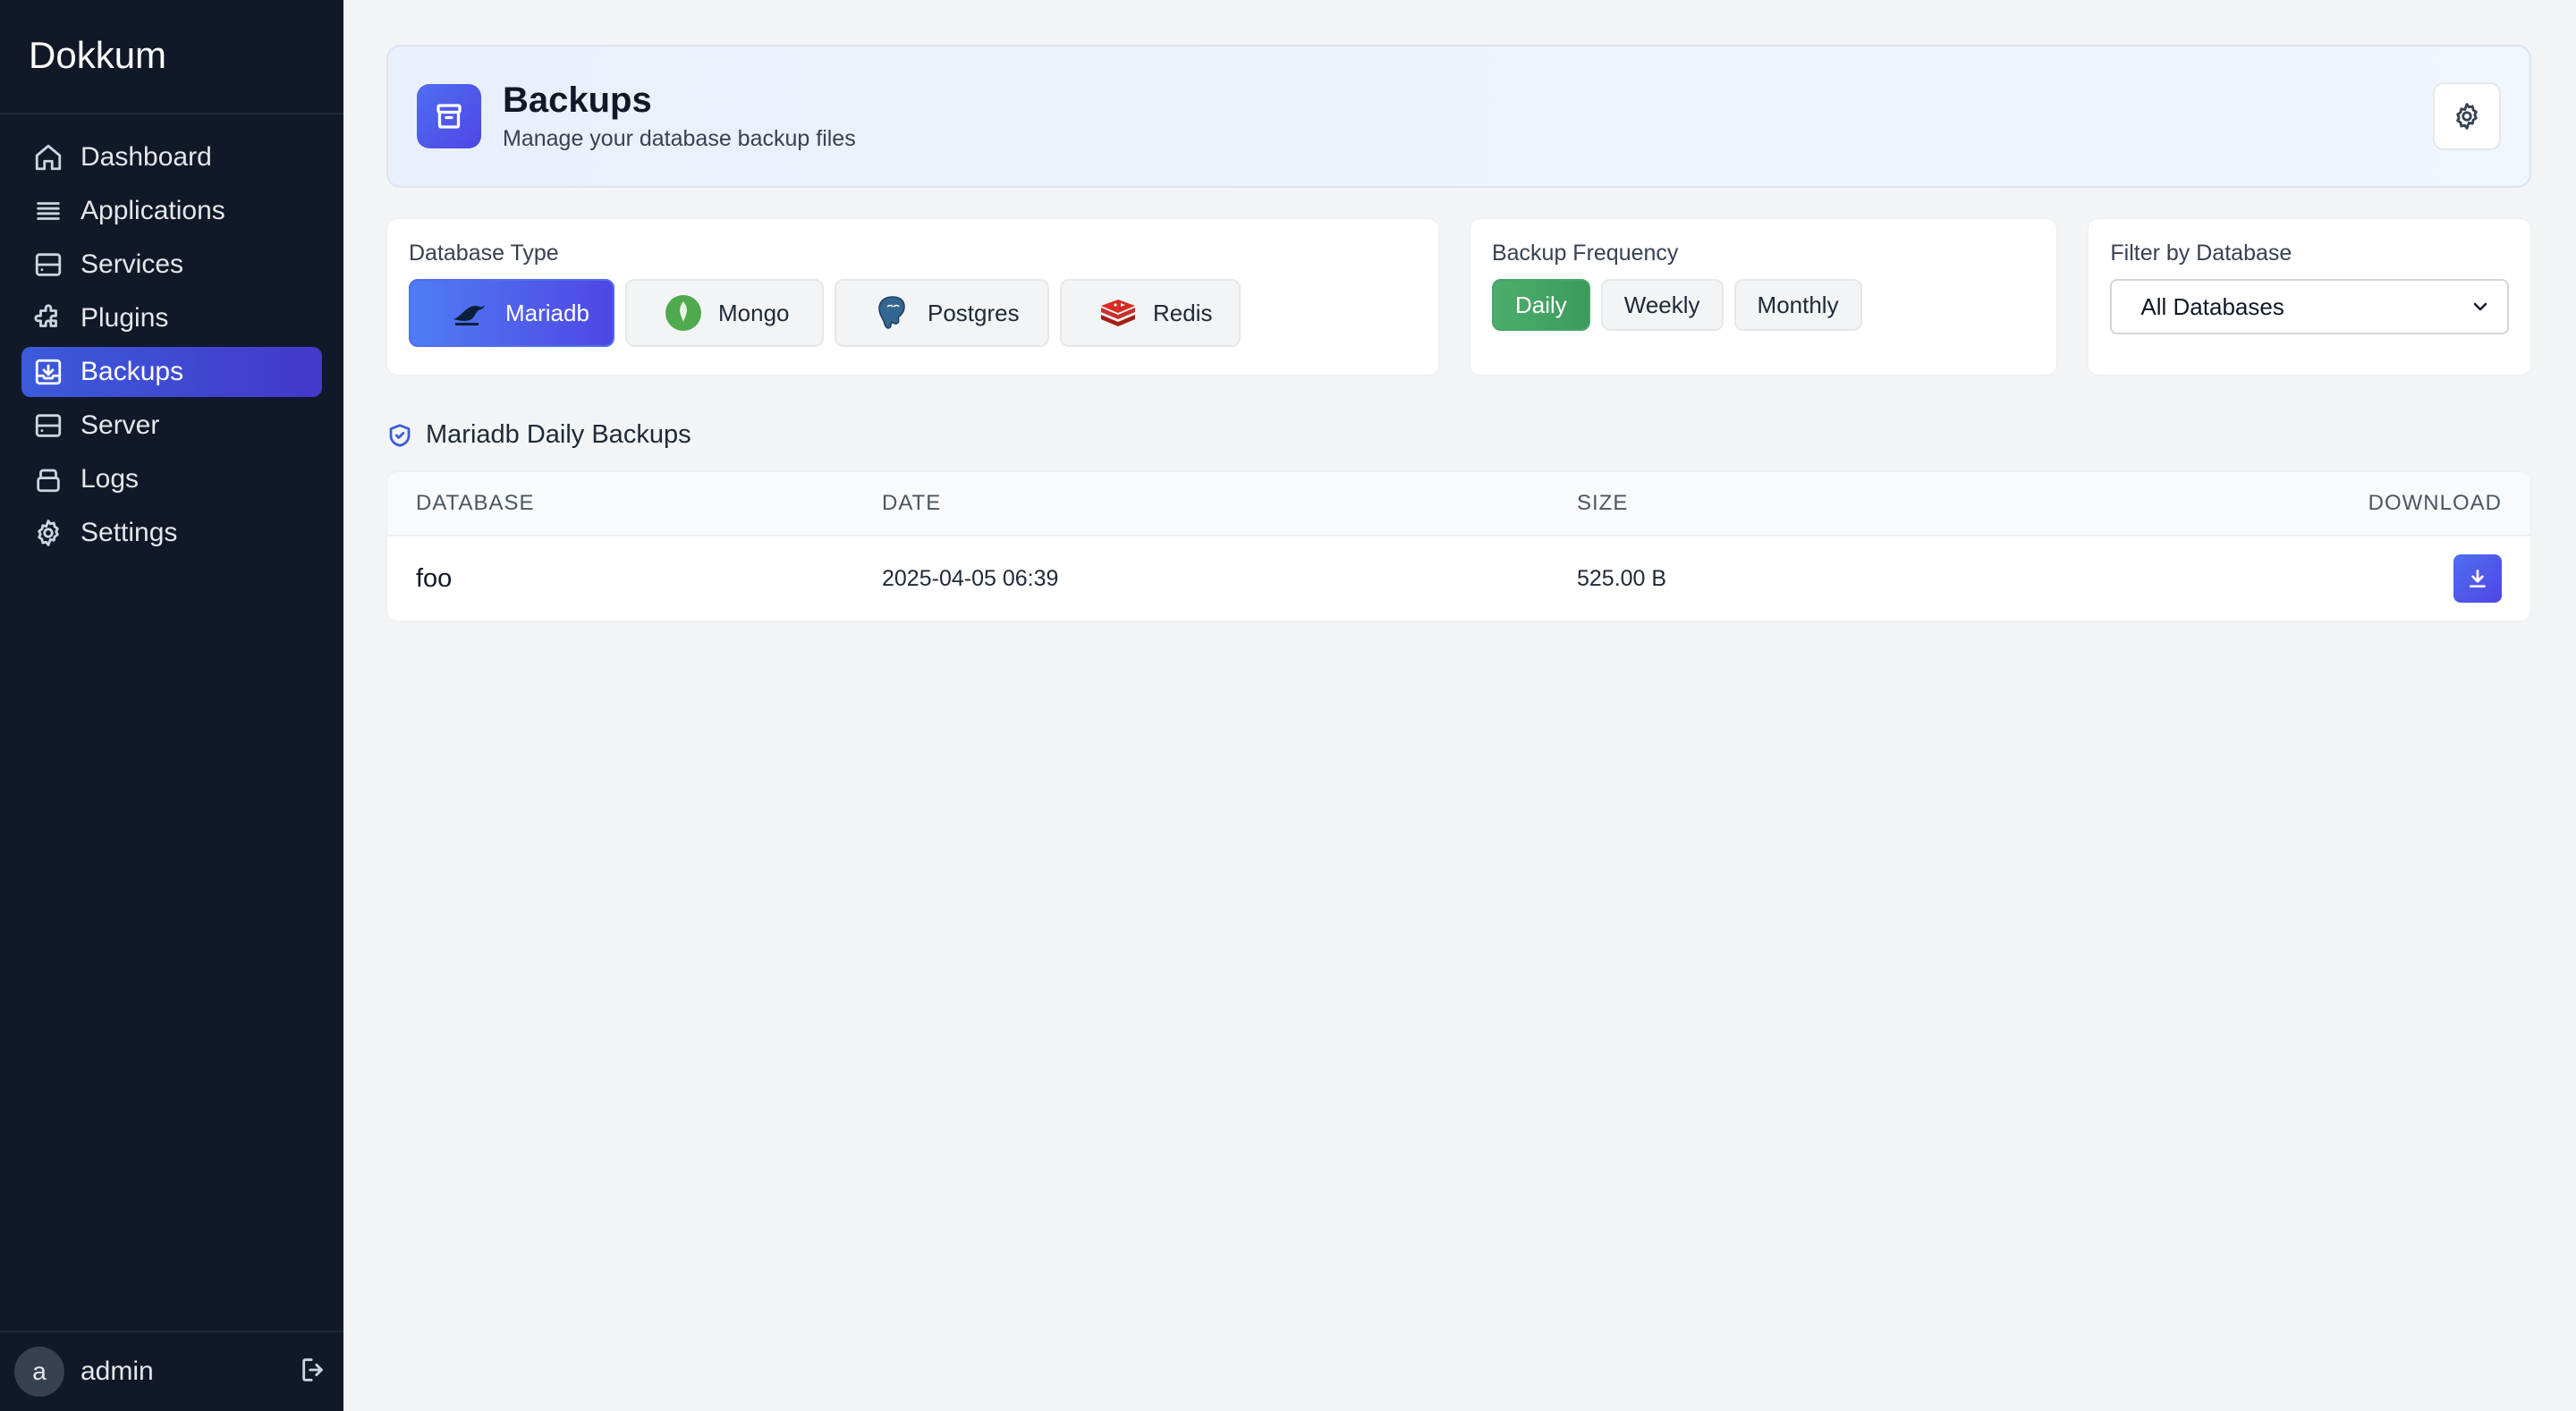  I want to click on sidebar-item-applications: Applications, so click(171, 211).